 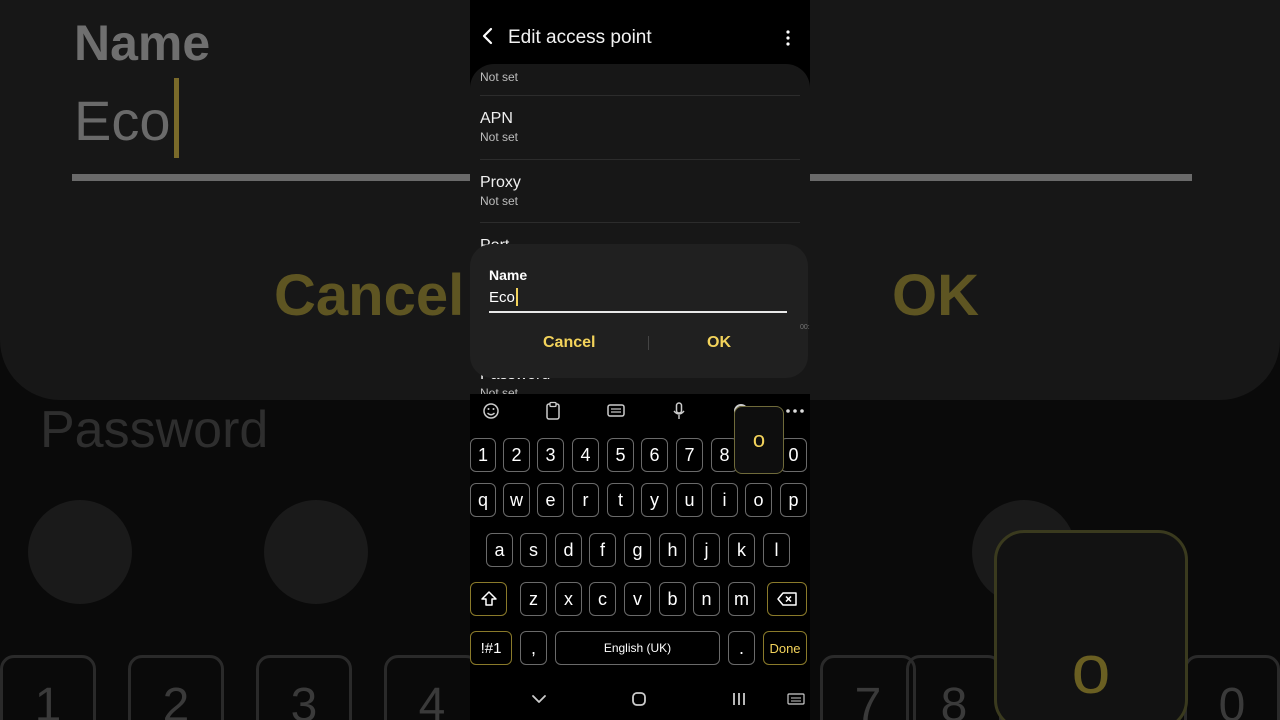 What do you see at coordinates (516, 297) in the screenshot?
I see `text-caret` at bounding box center [516, 297].